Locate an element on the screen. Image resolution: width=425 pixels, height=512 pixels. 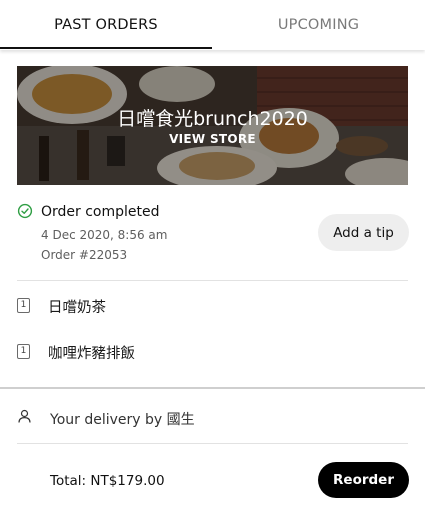
check-circle-icon is located at coordinates (25, 211).